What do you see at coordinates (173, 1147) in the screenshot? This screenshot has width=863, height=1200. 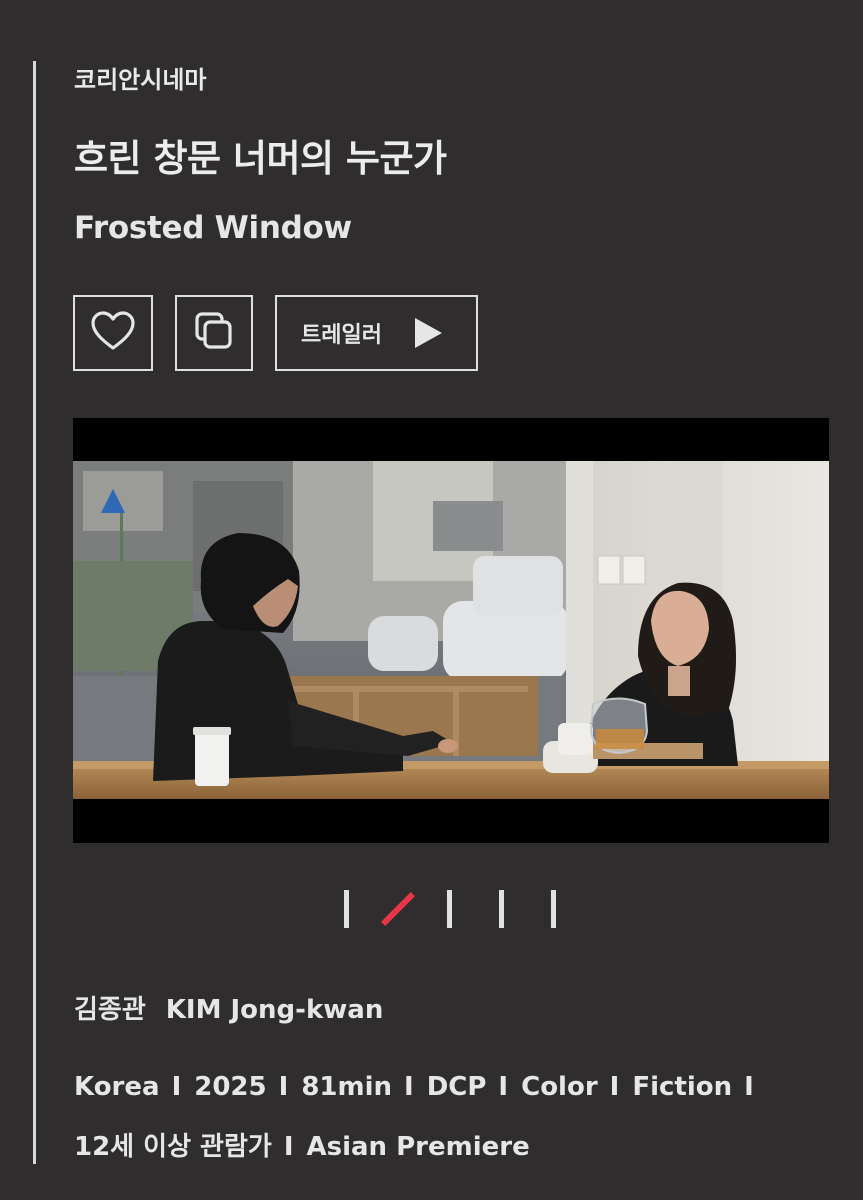 I see `info-rating: 12세 이상 관람가` at bounding box center [173, 1147].